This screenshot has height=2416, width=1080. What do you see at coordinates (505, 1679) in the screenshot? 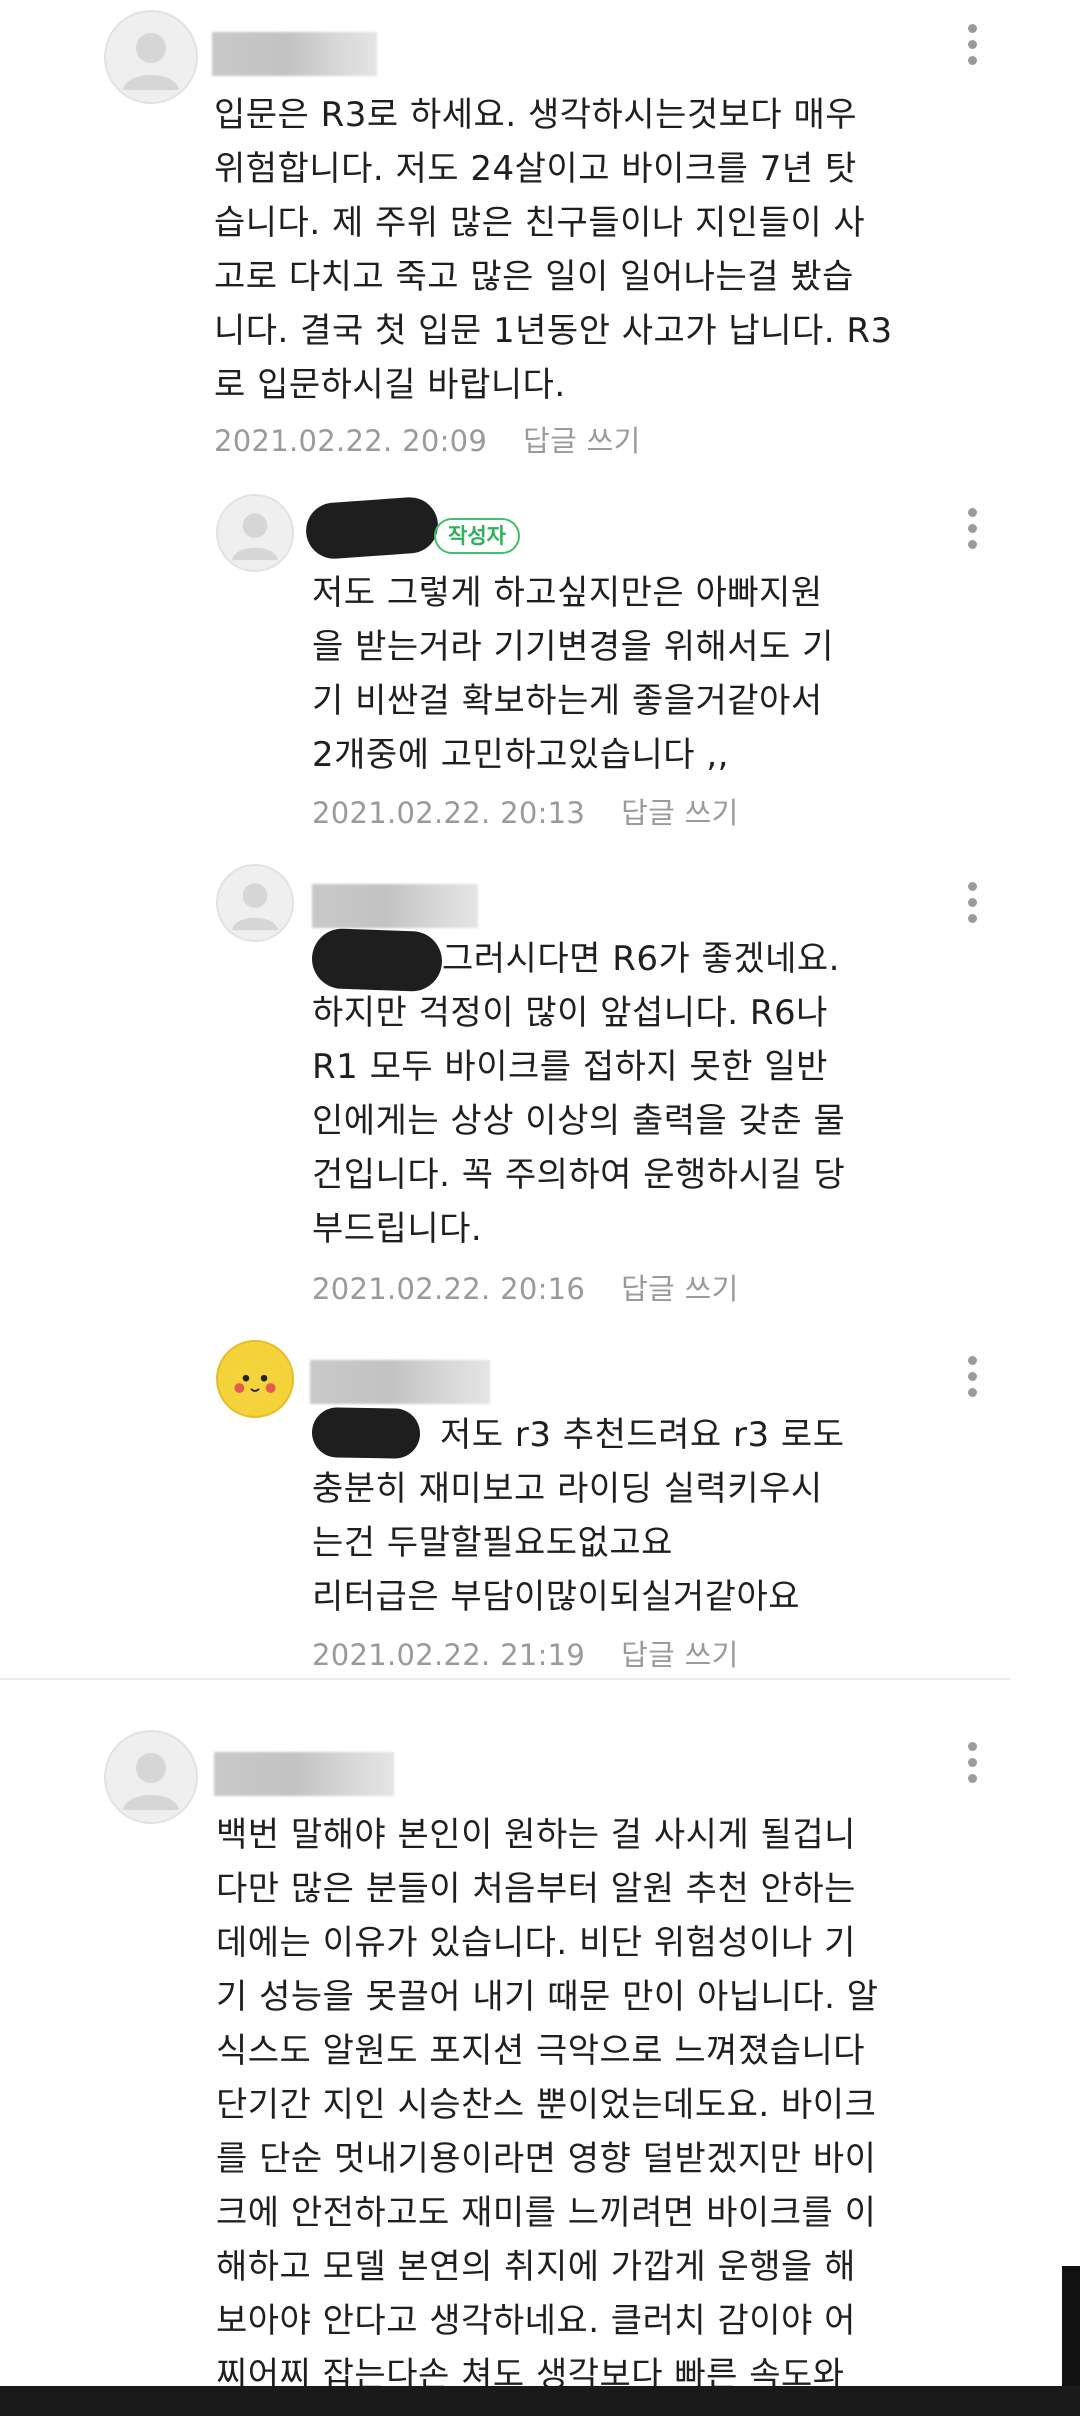
I see `comment-divider` at bounding box center [505, 1679].